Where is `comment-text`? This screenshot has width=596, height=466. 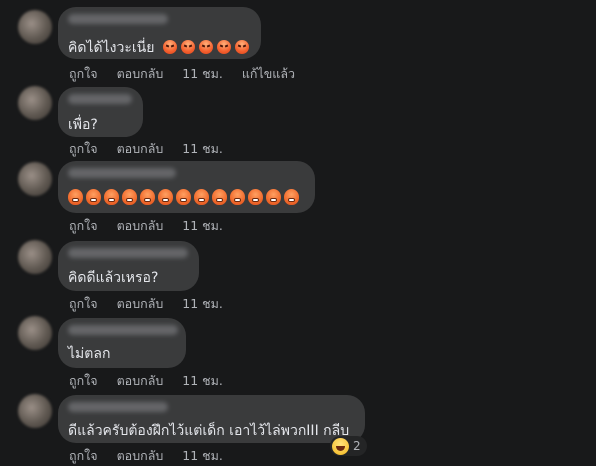 comment-text is located at coordinates (185, 197).